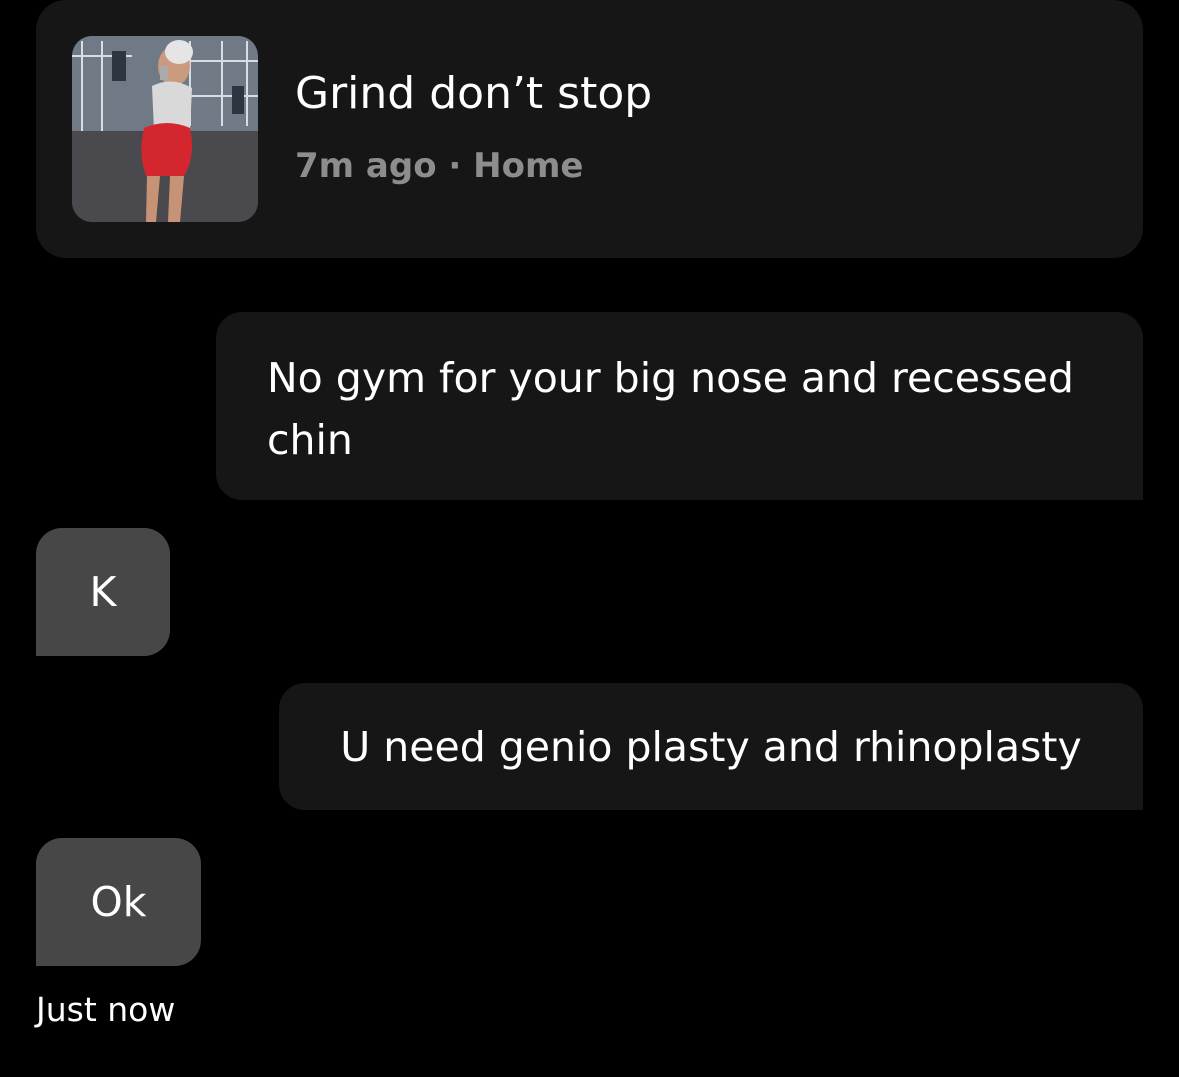 This screenshot has height=1077, width=1179. Describe the element at coordinates (439, 166) in the screenshot. I see `story-meta: 7m ago · Home` at that location.